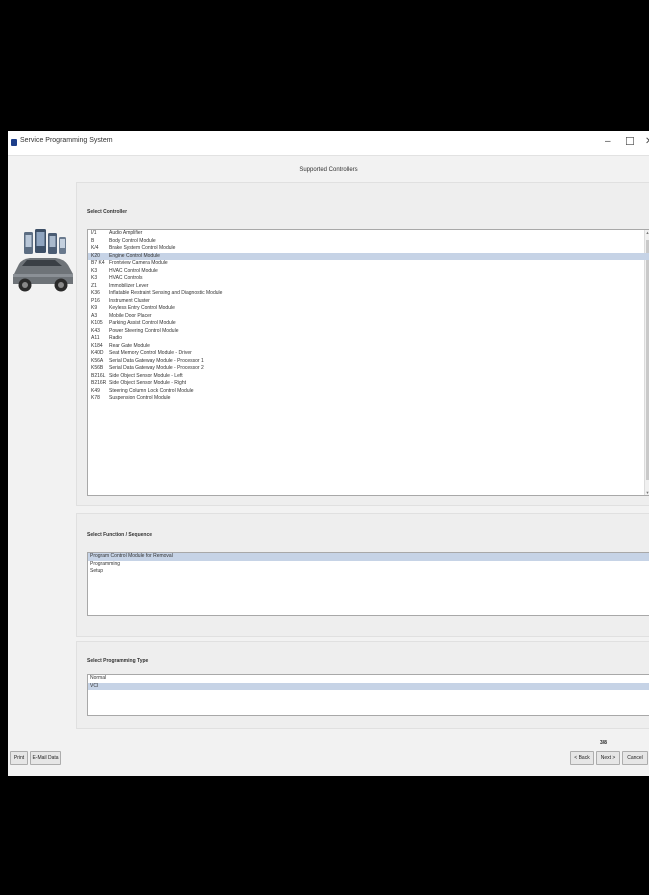  I want to click on window-title: Service Programming System, so click(66, 140).